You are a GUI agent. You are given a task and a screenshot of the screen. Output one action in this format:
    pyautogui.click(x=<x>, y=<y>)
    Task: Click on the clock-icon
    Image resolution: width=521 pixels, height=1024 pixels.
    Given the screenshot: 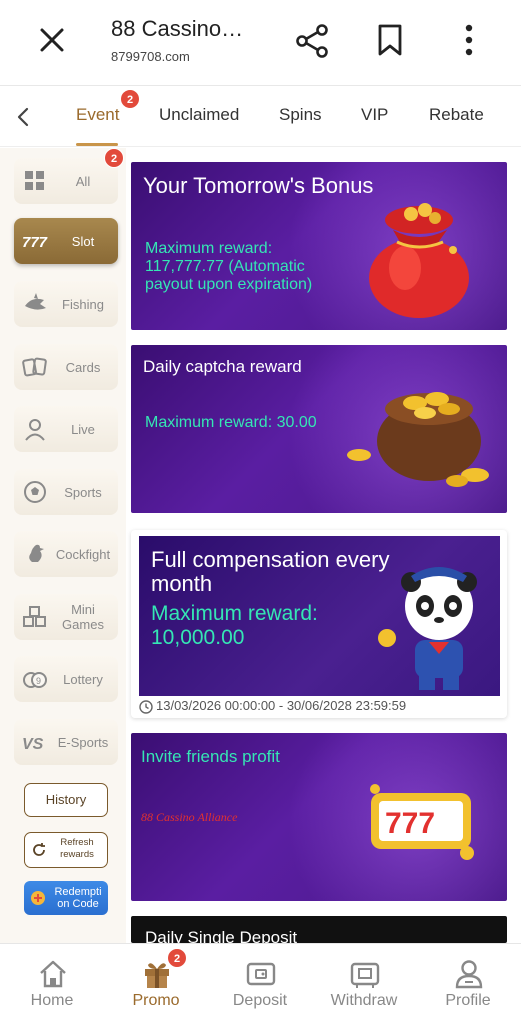 What is the action you would take?
    pyautogui.click(x=146, y=707)
    